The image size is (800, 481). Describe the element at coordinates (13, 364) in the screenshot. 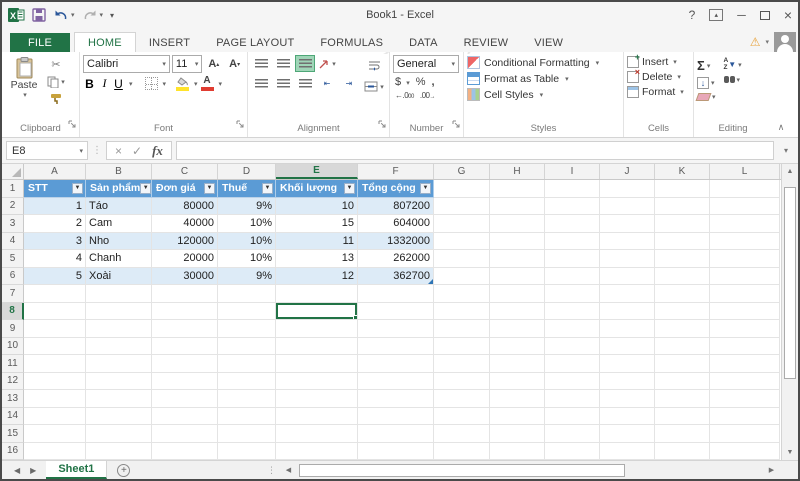

I see `row-header-11: 11` at that location.